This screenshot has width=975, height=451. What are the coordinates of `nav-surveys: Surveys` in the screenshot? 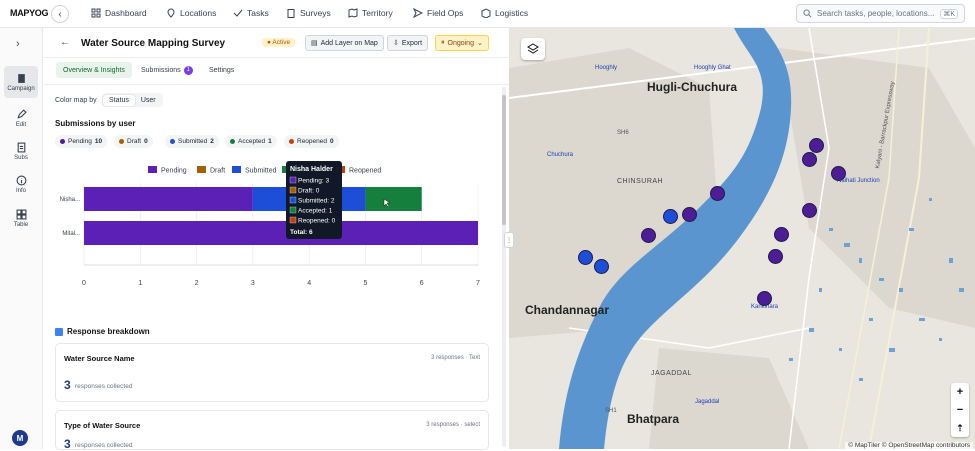 It's located at (308, 13).